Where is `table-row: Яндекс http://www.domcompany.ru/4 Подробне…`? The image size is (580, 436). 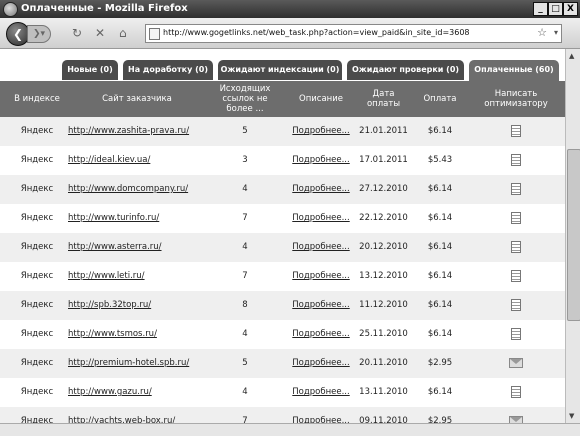 table-row: Яндекс http://www.domcompany.ru/4 Подробне… is located at coordinates (282, 189).